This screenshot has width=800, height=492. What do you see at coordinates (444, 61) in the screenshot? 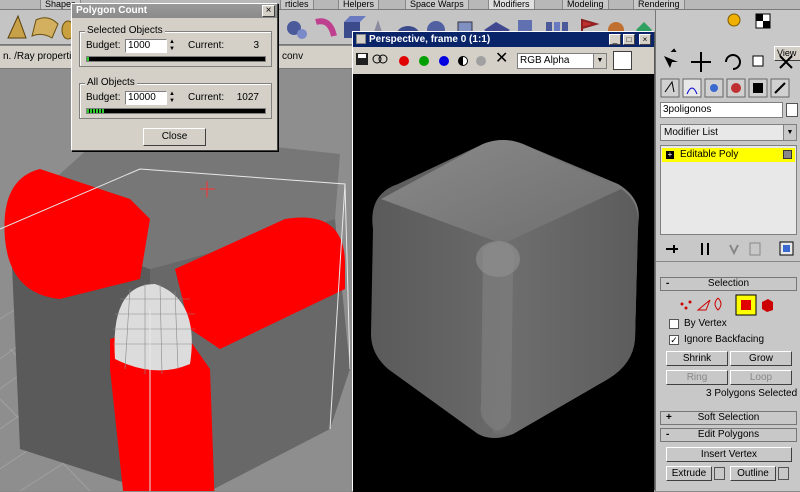
I see `blue-channel-icon` at bounding box center [444, 61].